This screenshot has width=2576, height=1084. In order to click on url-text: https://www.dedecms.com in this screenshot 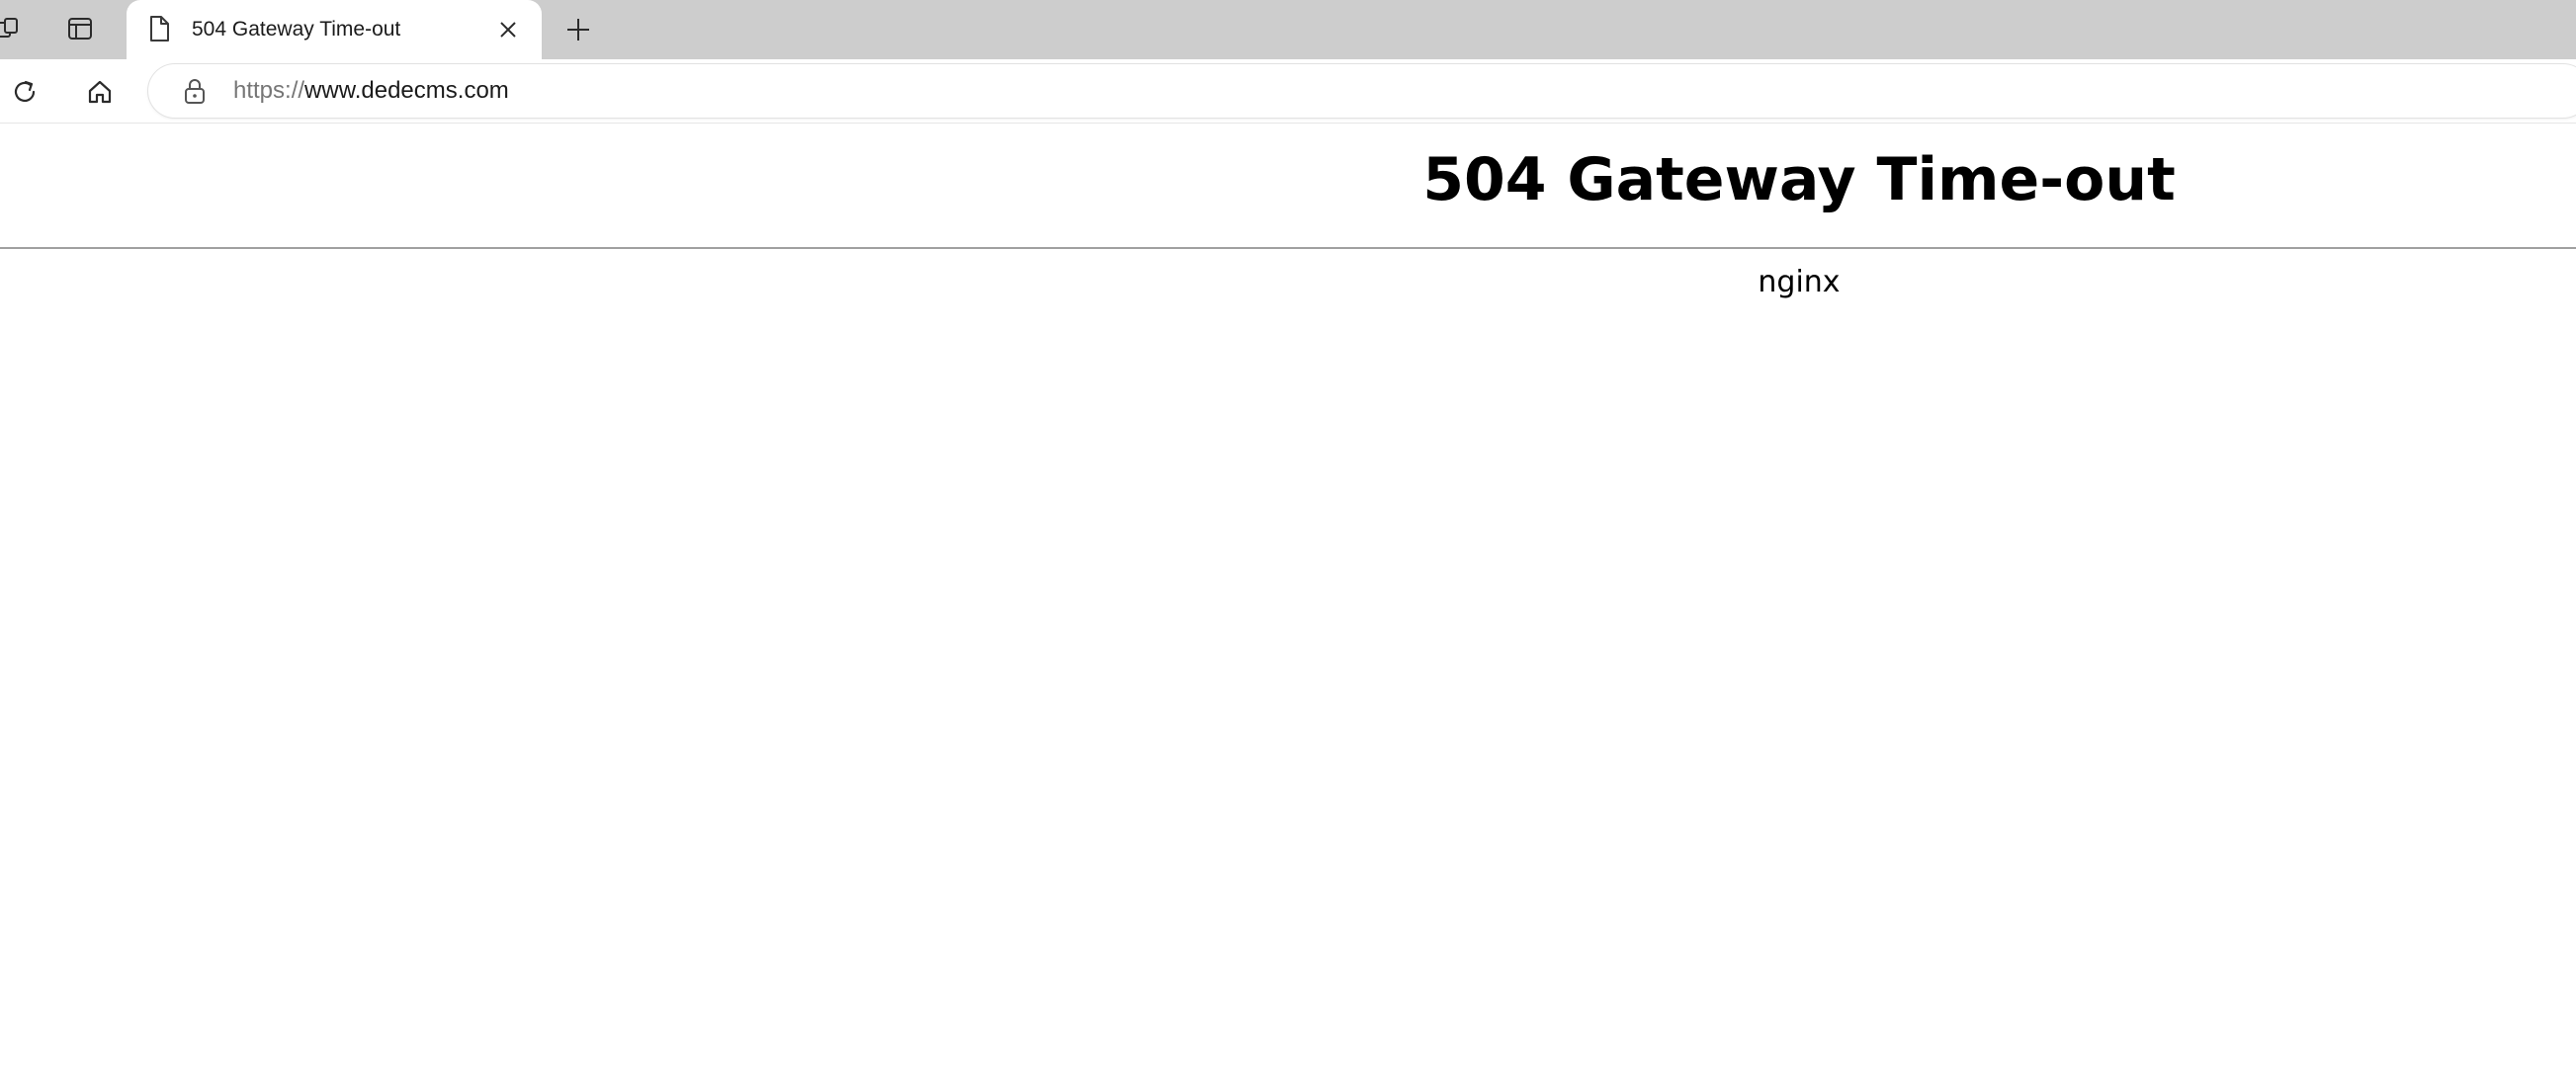, I will do `click(371, 91)`.